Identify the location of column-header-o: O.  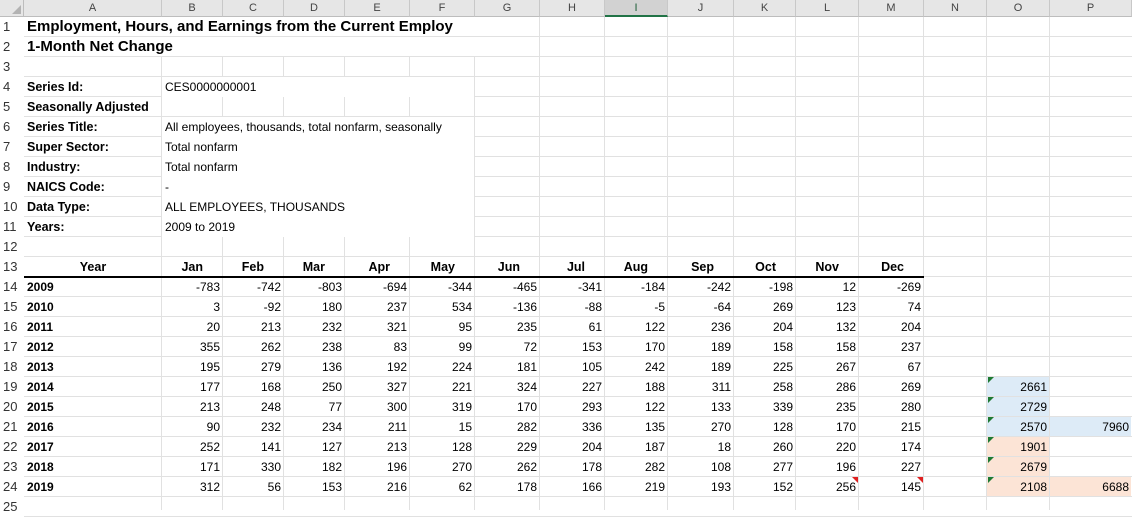
(1018, 8).